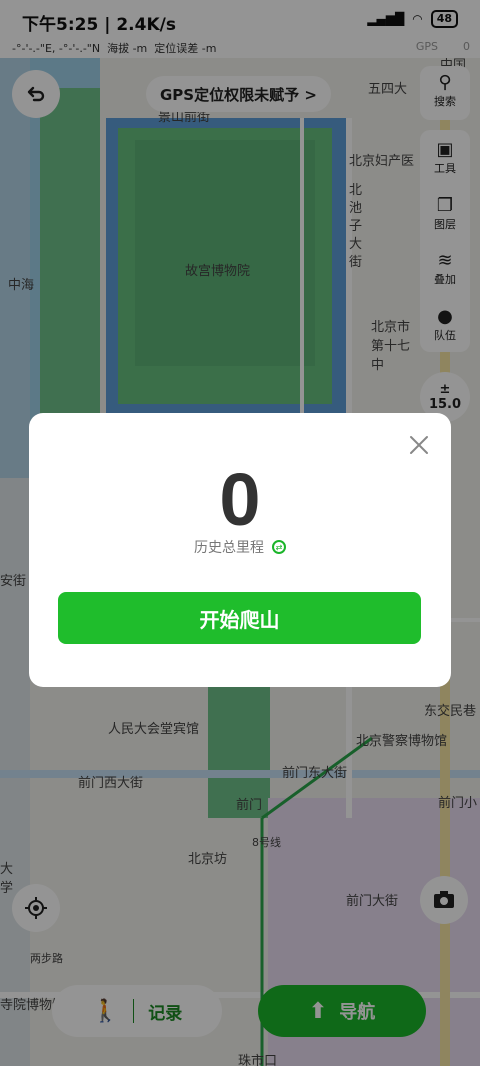 The height and width of the screenshot is (1066, 480). I want to click on total-mileage-value: 0, so click(240, 499).